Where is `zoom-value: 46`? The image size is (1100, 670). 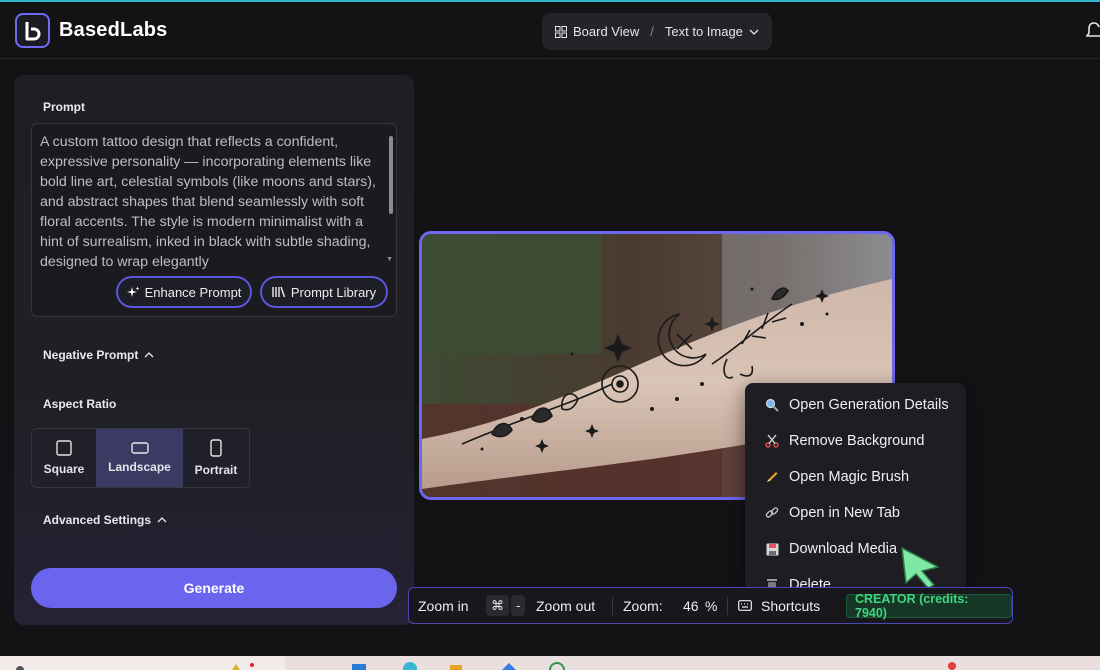 zoom-value: 46 is located at coordinates (691, 605).